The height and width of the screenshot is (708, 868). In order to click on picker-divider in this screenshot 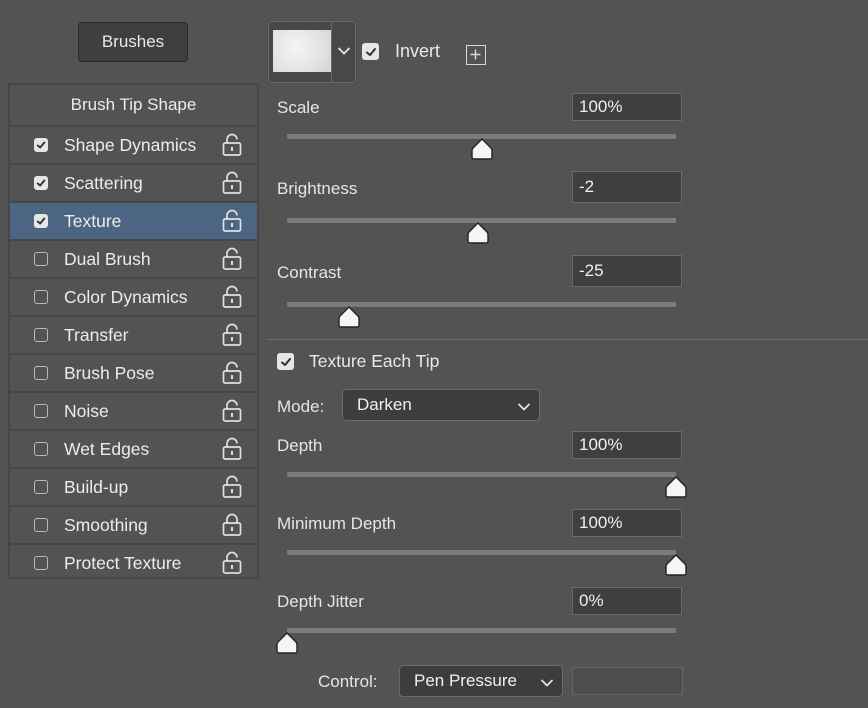, I will do `click(331, 52)`.